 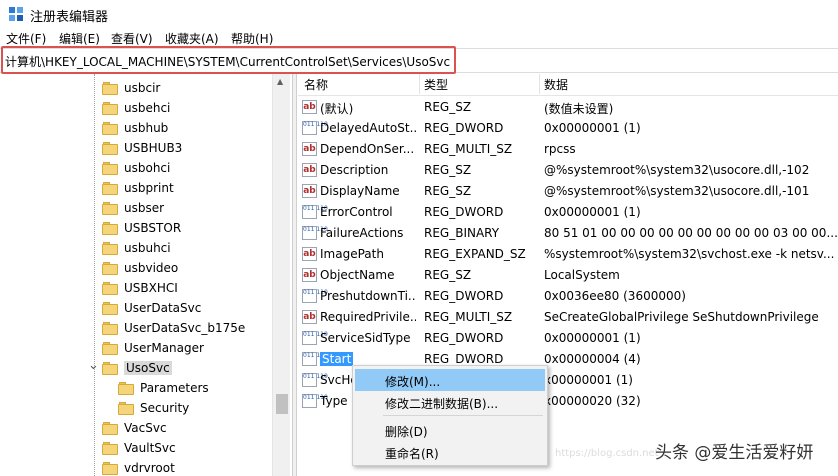 I want to click on value-name-text: (默认), so click(x=337, y=109).